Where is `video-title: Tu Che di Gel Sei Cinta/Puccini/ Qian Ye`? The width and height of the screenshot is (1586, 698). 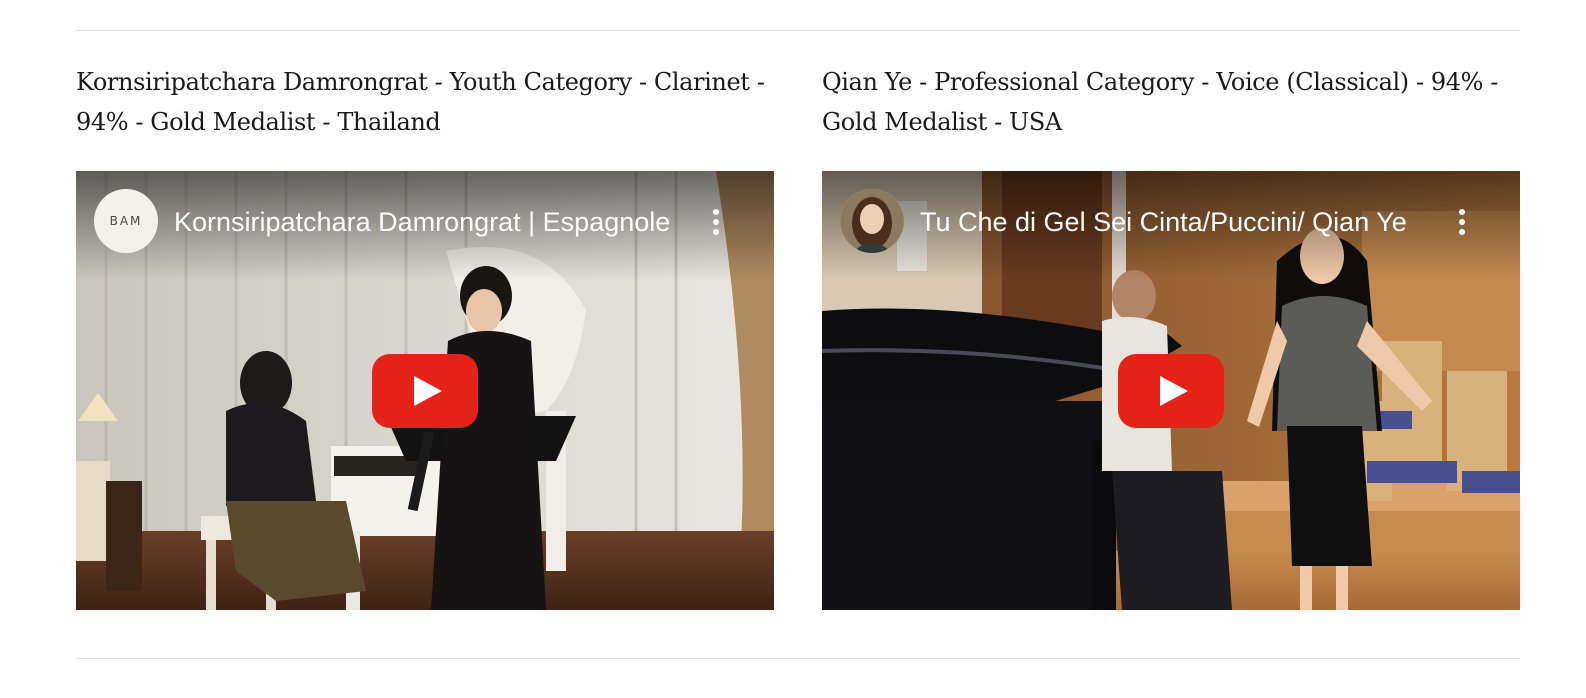 video-title: Tu Che di Gel Sei Cinta/Puccini/ Qian Ye is located at coordinates (1180, 222).